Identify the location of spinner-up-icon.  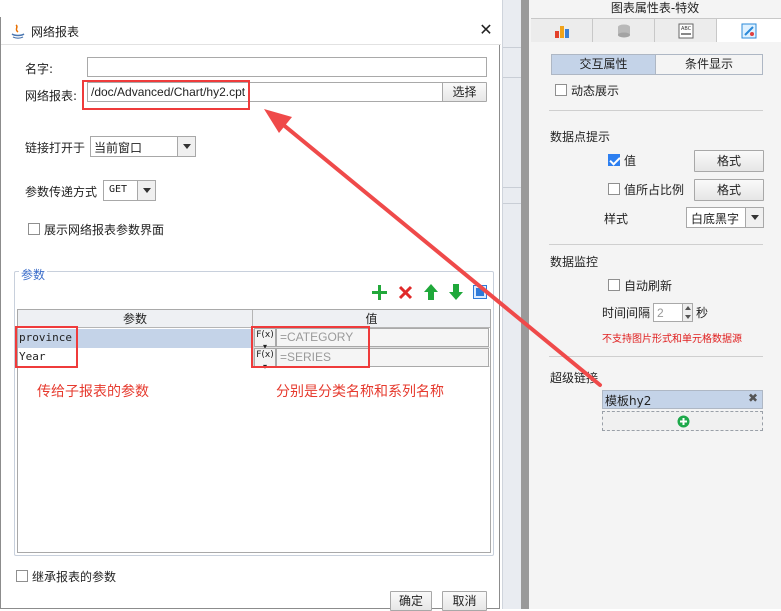
(688, 308).